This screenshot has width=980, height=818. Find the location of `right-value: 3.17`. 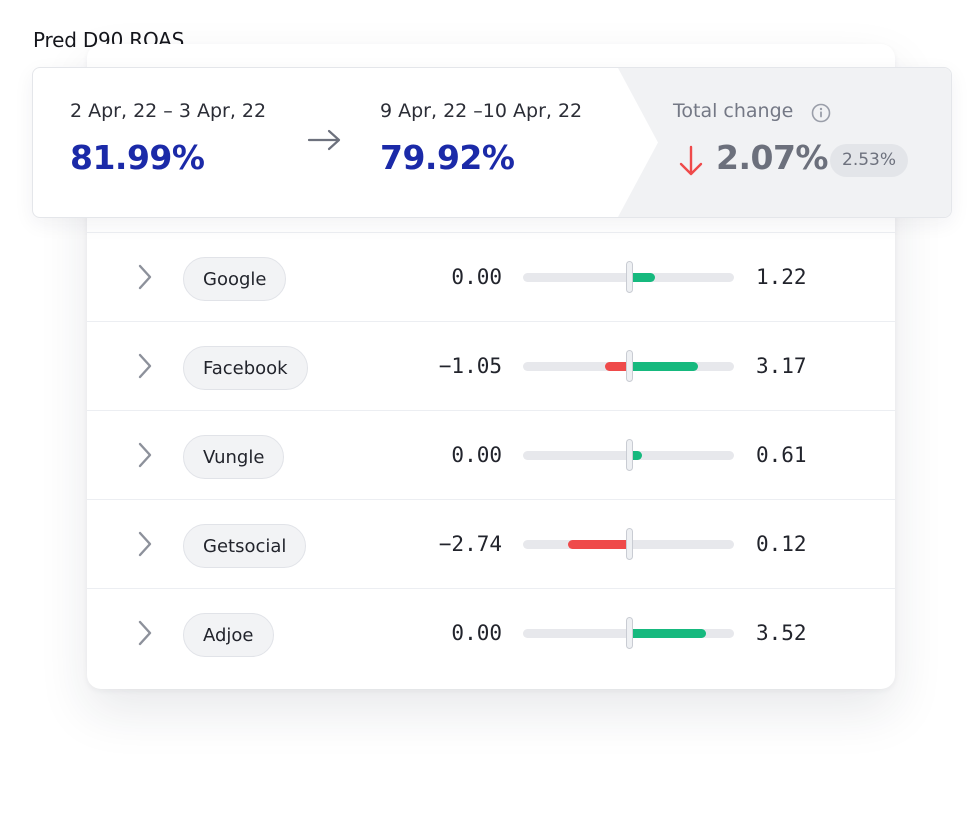

right-value: 3.17 is located at coordinates (781, 366).